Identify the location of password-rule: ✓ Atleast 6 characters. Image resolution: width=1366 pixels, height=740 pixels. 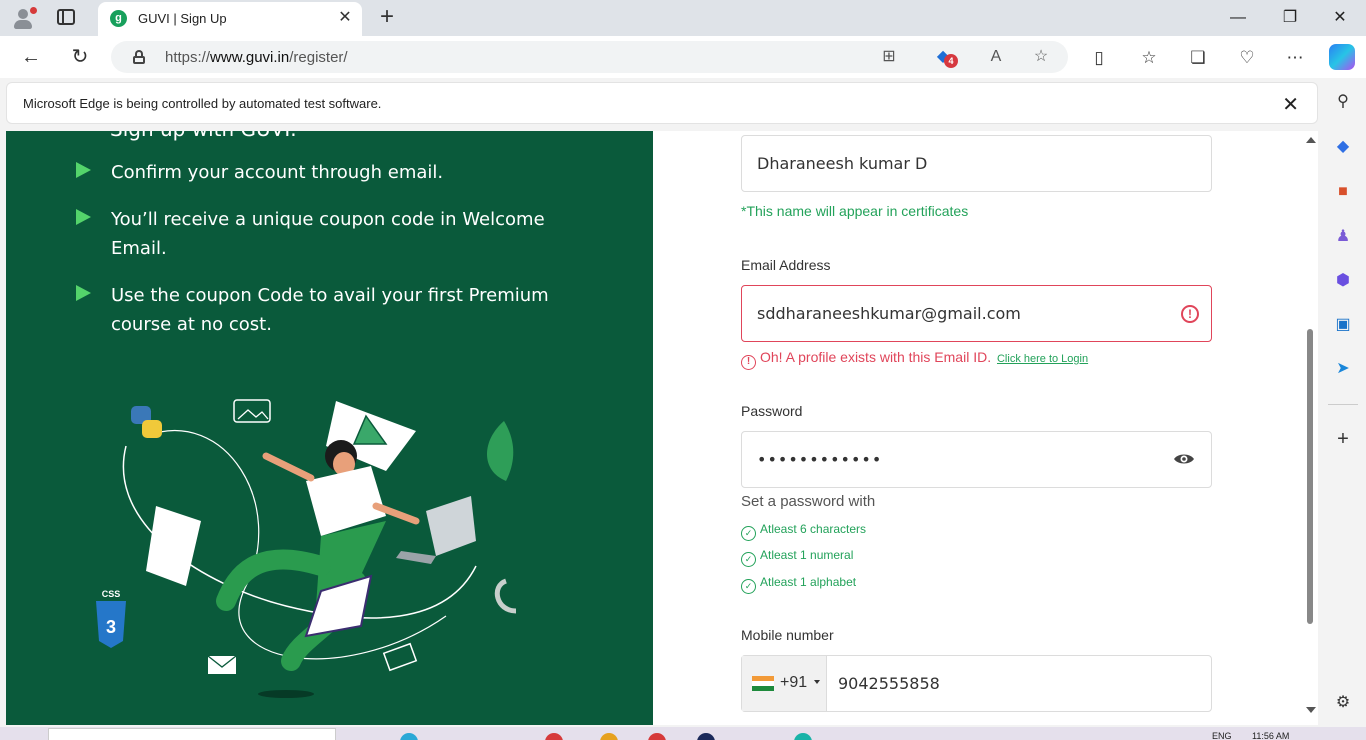
(803, 531).